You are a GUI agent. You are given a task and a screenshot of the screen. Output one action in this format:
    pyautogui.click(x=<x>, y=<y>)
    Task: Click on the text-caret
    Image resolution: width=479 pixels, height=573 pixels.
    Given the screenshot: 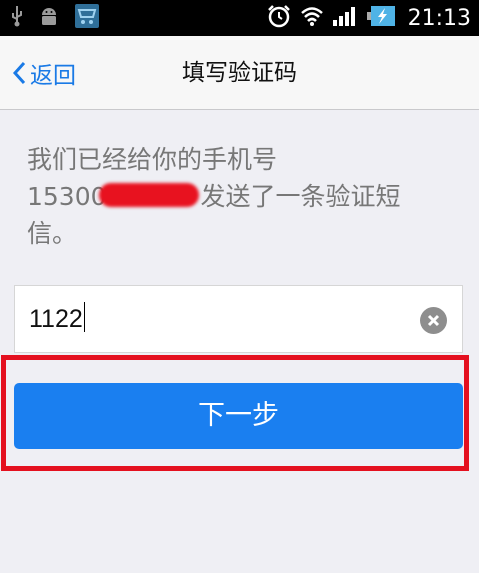 What is the action you would take?
    pyautogui.click(x=84, y=317)
    